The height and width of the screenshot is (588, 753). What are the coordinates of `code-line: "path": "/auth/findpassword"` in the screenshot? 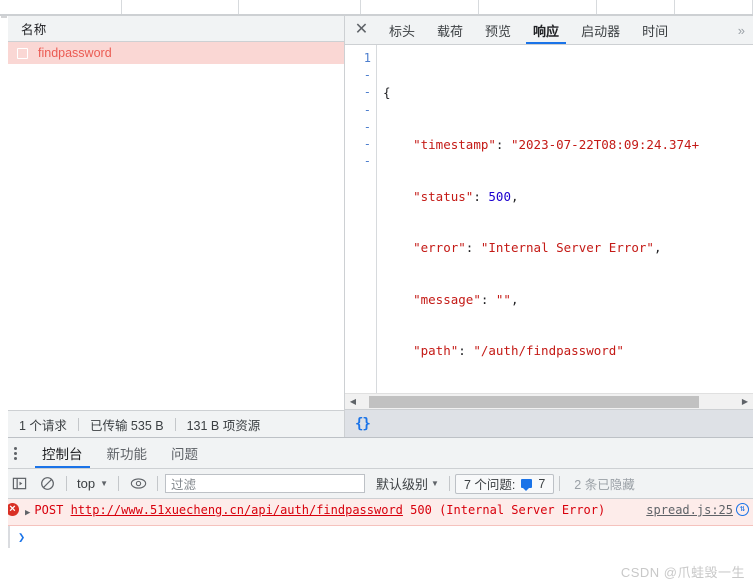 It's located at (518, 351).